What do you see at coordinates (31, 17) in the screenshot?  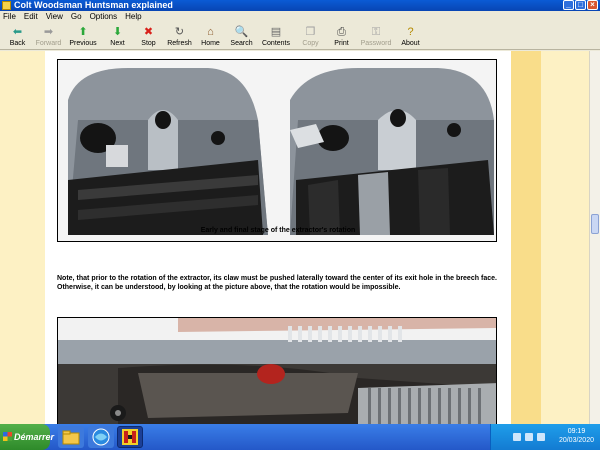 I see `menu-edit: Edit` at bounding box center [31, 17].